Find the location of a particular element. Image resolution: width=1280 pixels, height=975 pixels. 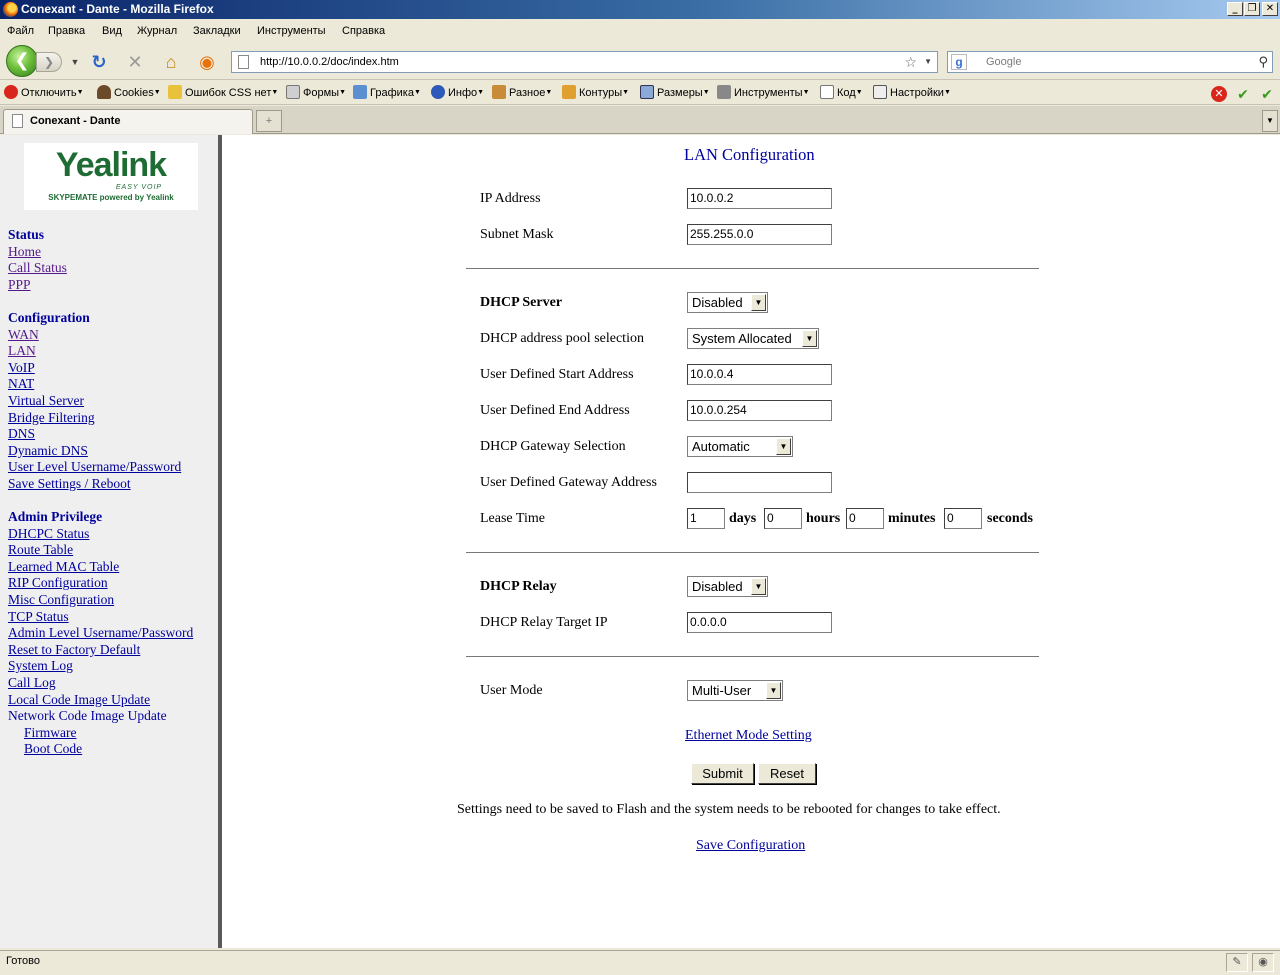

nav-link-lan: LAN is located at coordinates (94, 351).